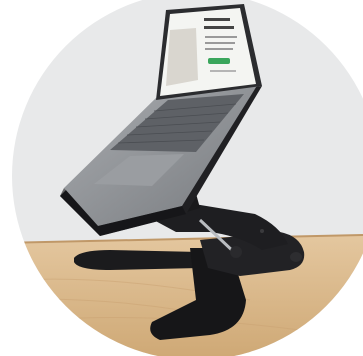 The height and width of the screenshot is (356, 363). Describe the element at coordinates (209, 52) in the screenshot. I see `laptop-screen` at that location.